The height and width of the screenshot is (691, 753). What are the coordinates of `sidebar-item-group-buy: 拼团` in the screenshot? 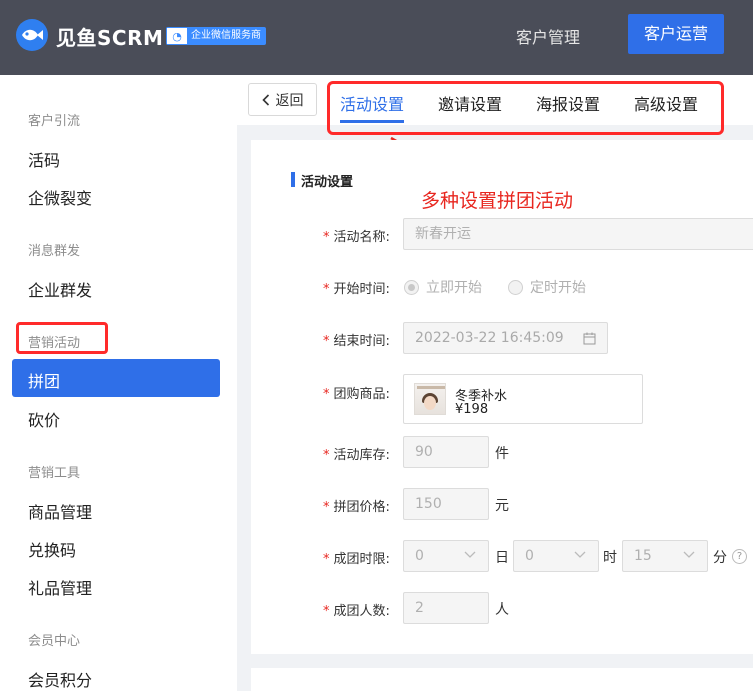 It's located at (116, 378).